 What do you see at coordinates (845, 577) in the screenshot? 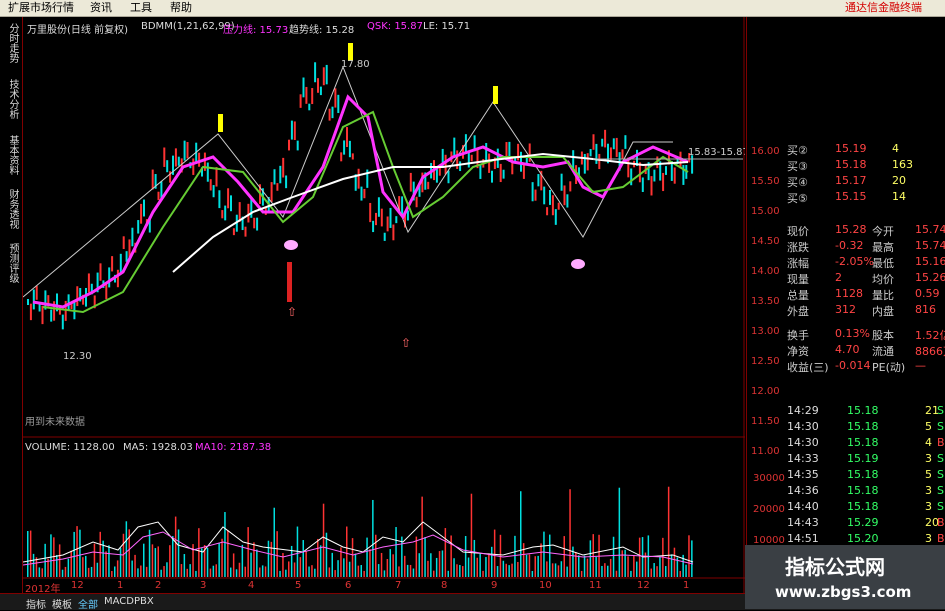
I see `watermark: 指标公式网 www.zbgs3.com` at bounding box center [845, 577].